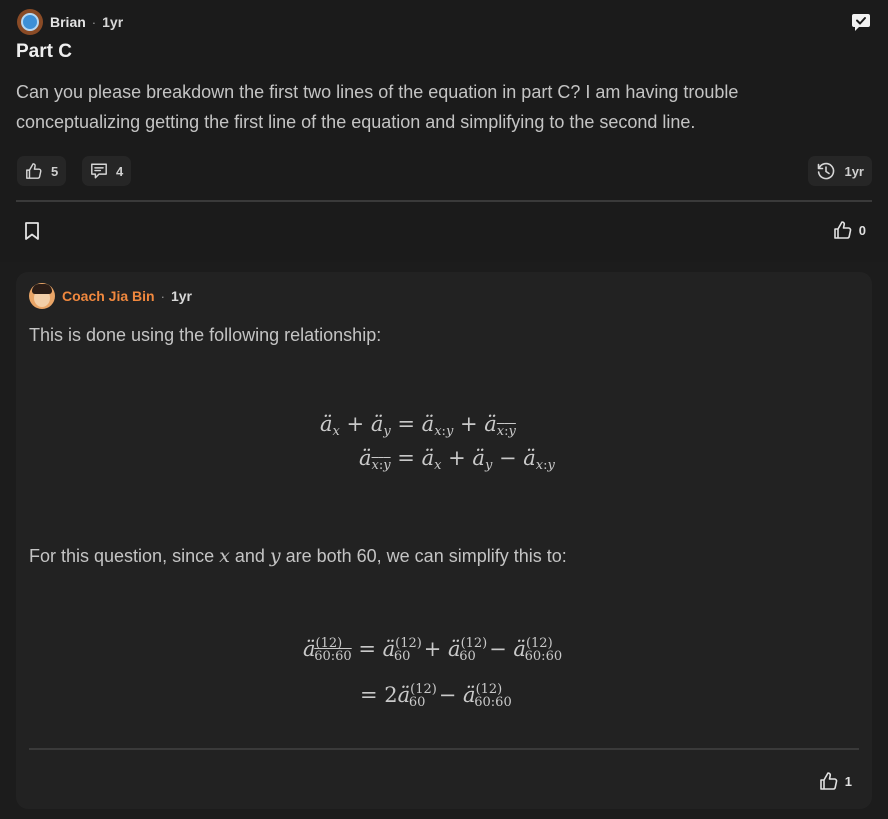 The image size is (888, 819). I want to click on post-upvote-button: 0, so click(849, 230).